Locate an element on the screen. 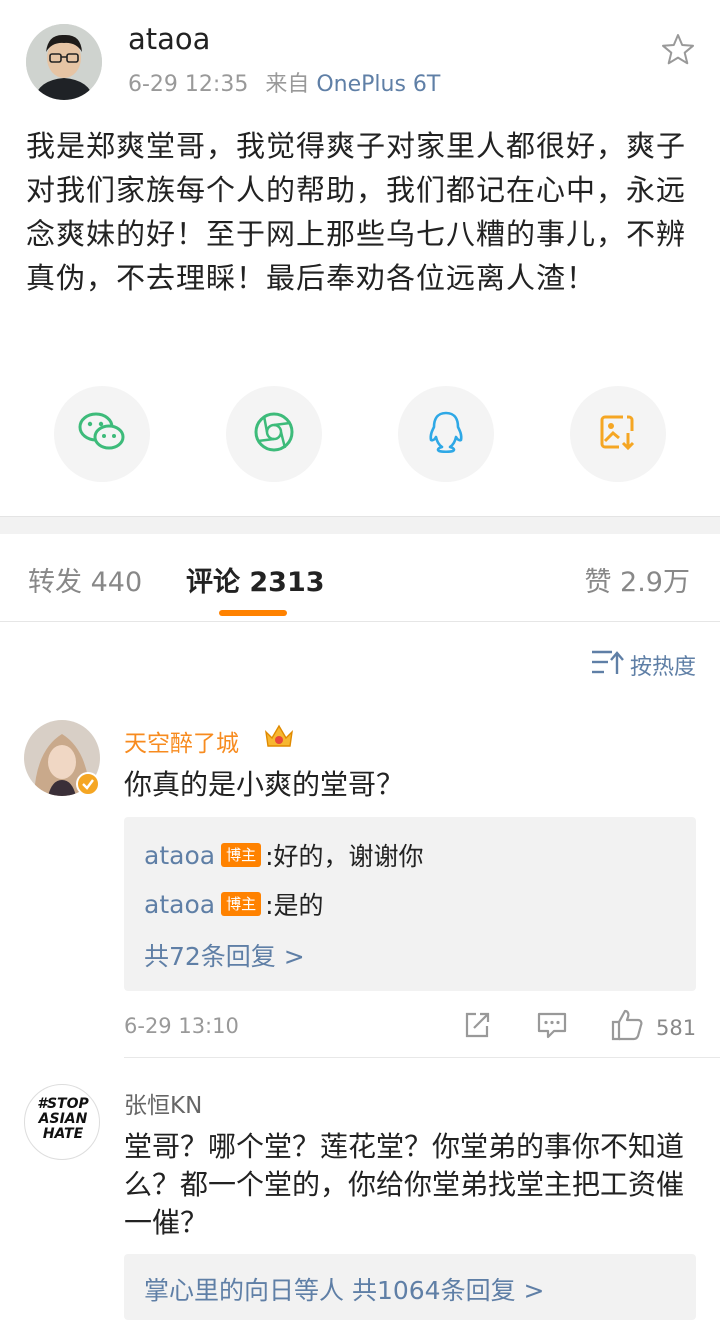  moments-icon is located at coordinates (274, 434).